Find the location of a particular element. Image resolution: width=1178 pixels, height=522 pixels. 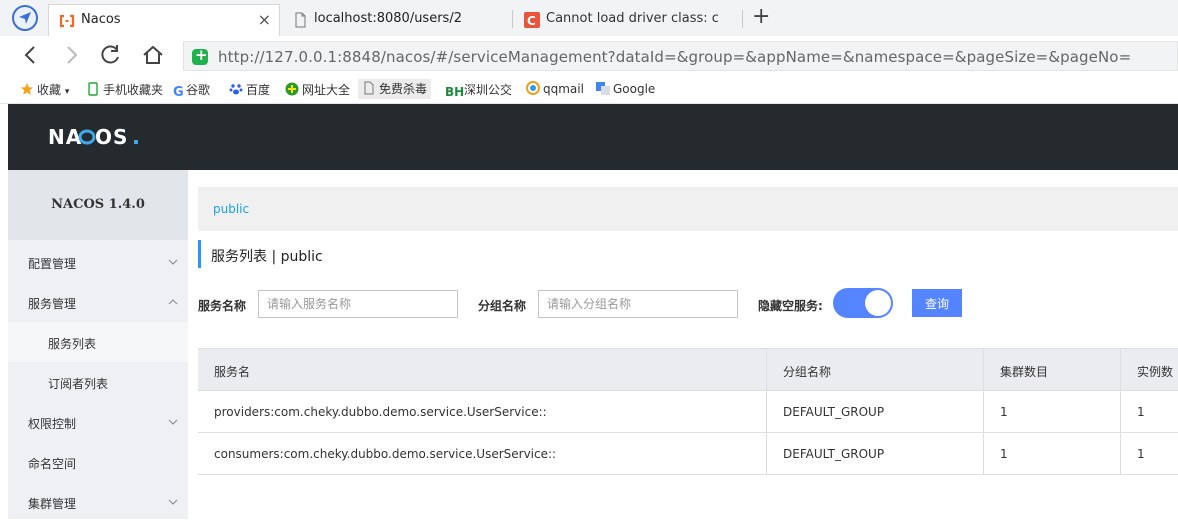

sidebar-item-service-list: 服务列表 is located at coordinates (98, 342).